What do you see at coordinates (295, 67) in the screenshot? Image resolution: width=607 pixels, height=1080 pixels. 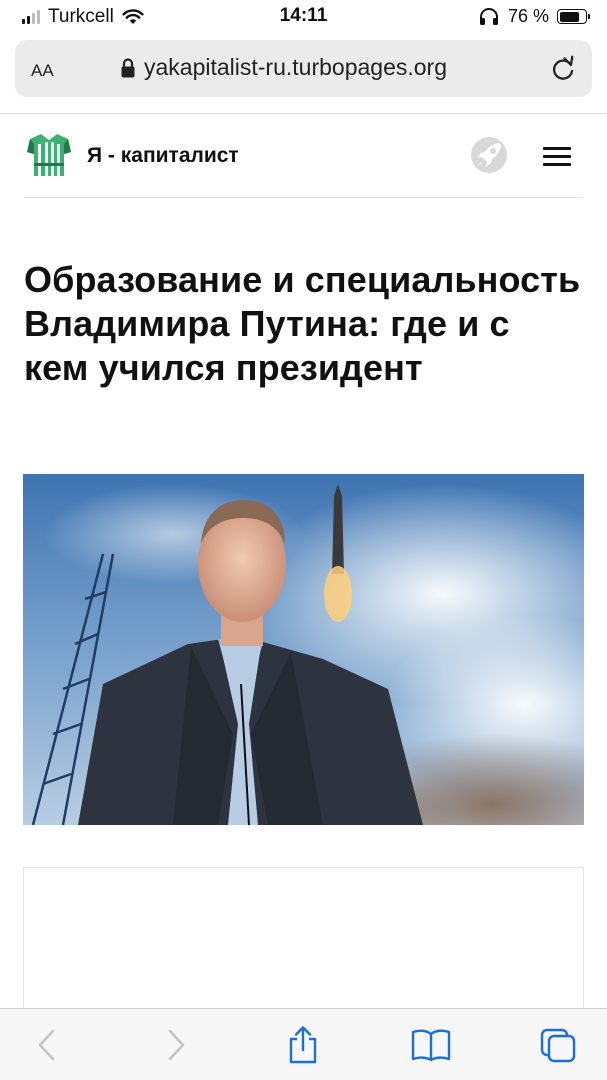 I see `url-text: yakapitalist-ru.turbopages.org` at bounding box center [295, 67].